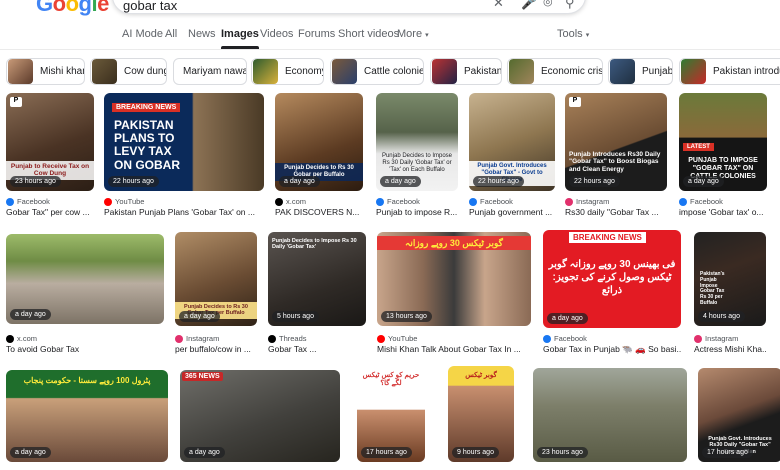  I want to click on chip-label: Pakistan, so click(483, 71).